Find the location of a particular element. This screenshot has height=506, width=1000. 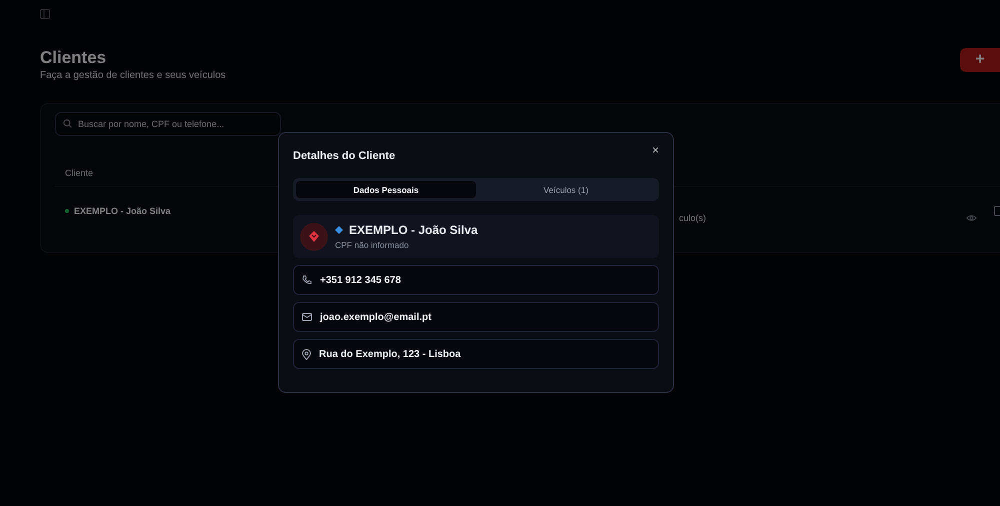

page-title: Clientes is located at coordinates (74, 58).